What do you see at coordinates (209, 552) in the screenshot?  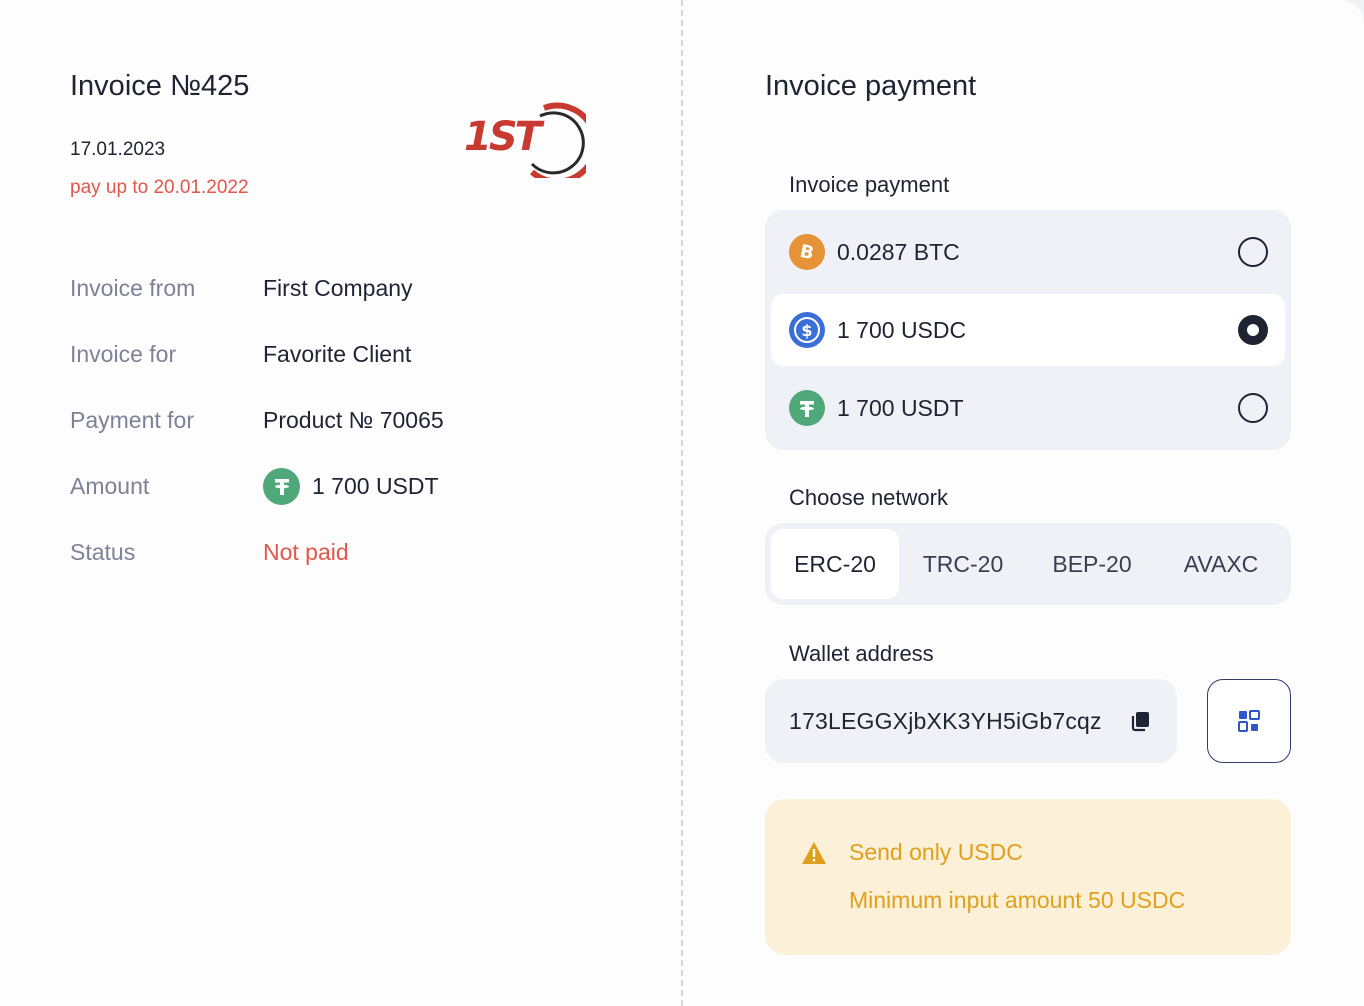 I see `invoice-row-status: Status Not paid` at bounding box center [209, 552].